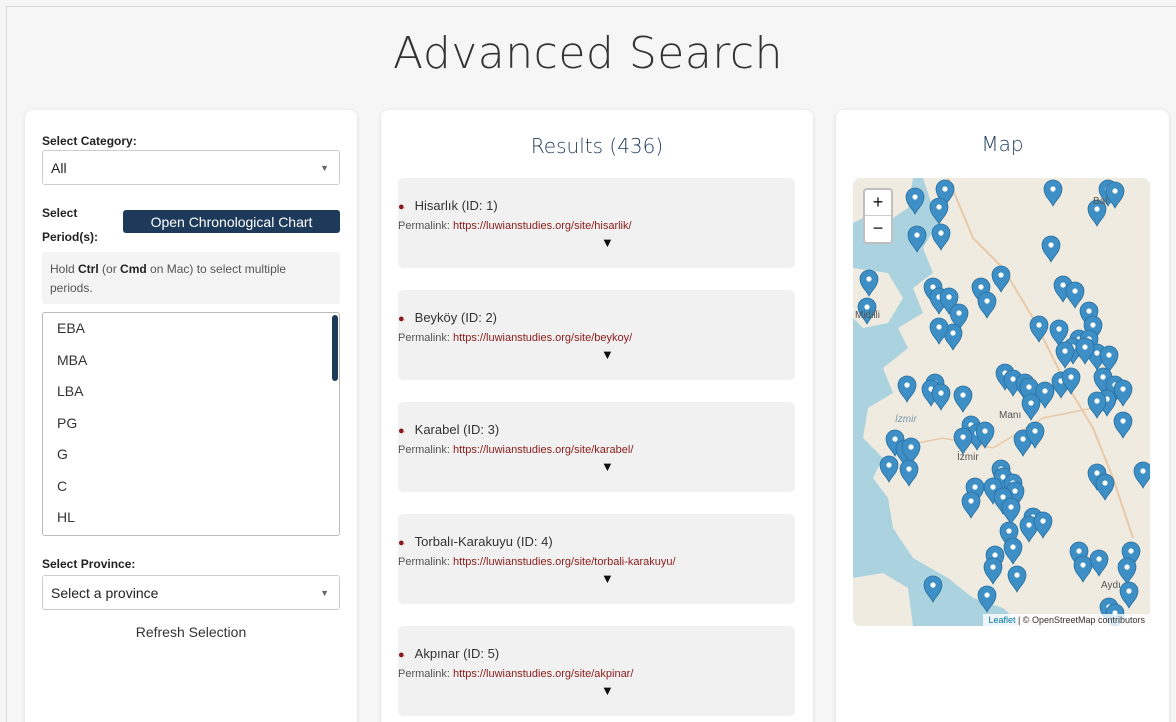 The height and width of the screenshot is (722, 1176). Describe the element at coordinates (191, 361) in the screenshot. I see `period-option: MBA` at that location.